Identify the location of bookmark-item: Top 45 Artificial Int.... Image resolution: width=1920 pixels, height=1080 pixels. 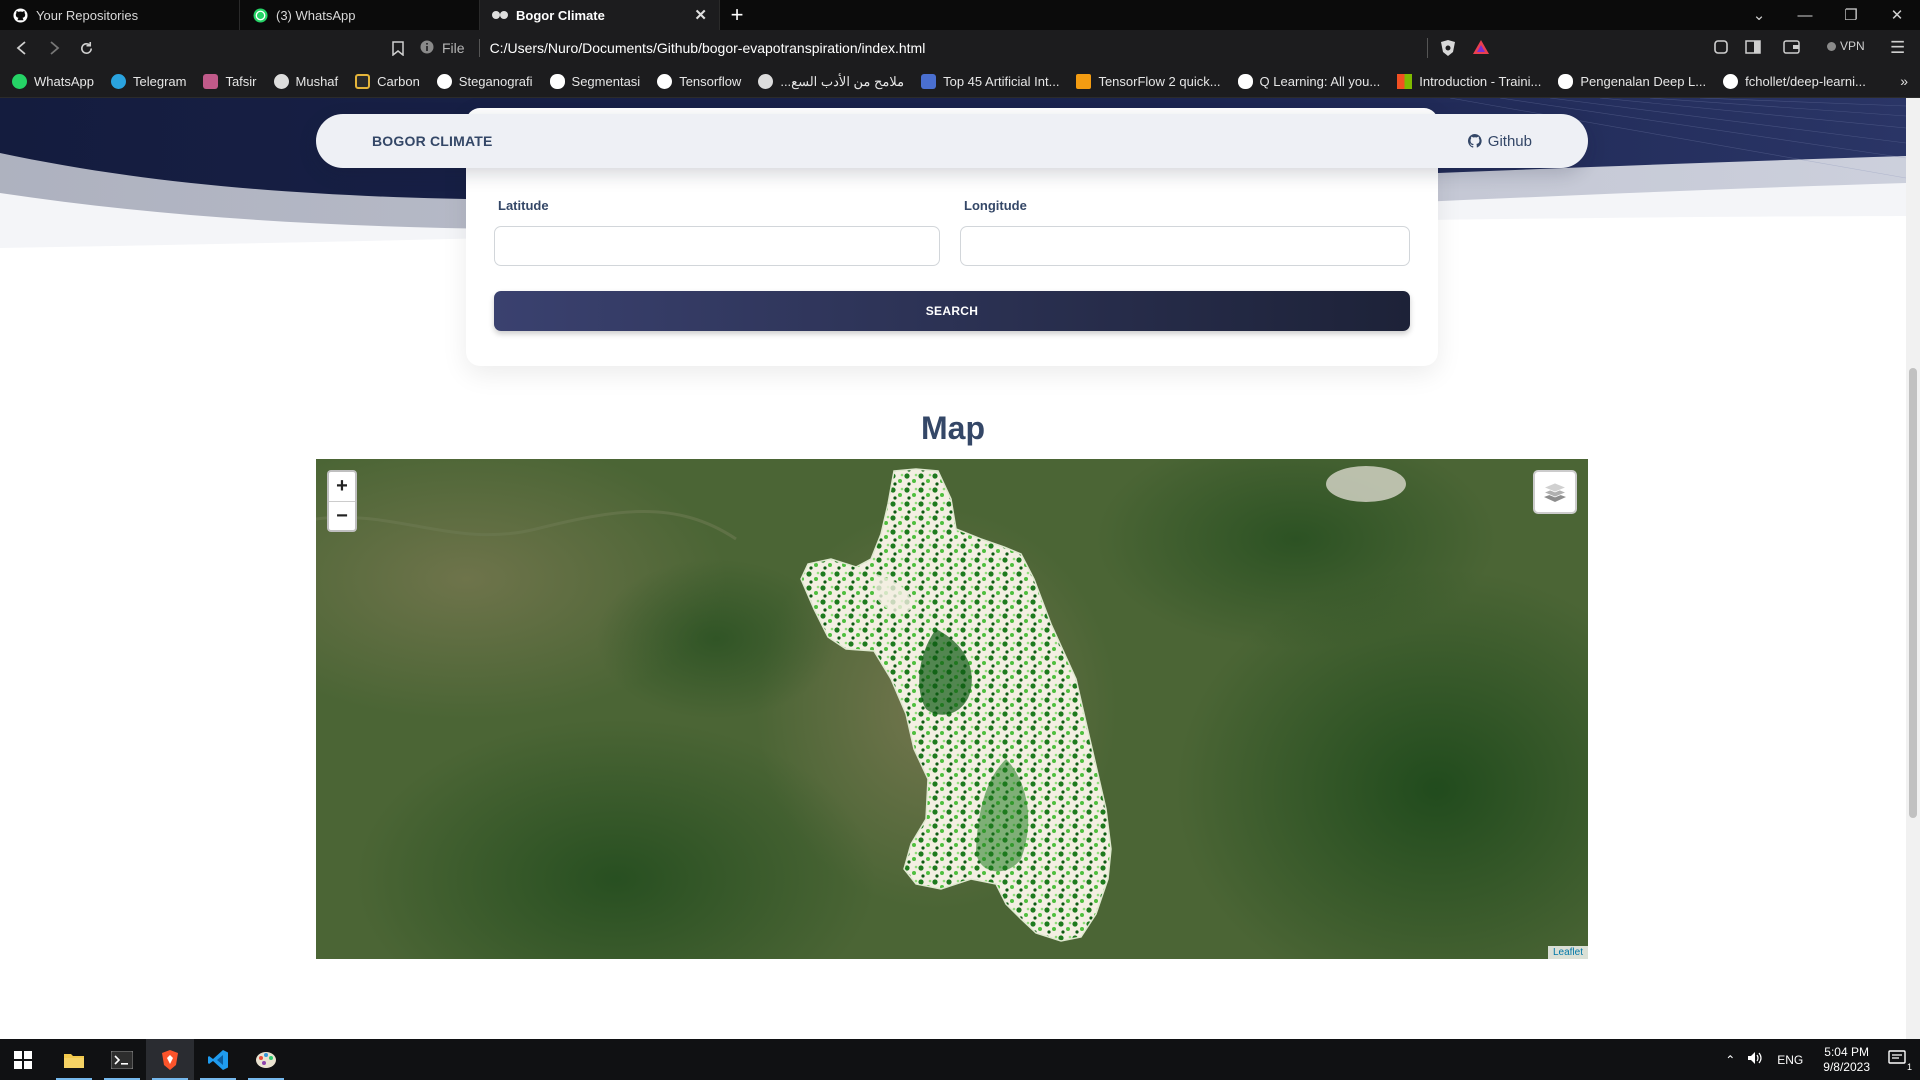
(990, 81).